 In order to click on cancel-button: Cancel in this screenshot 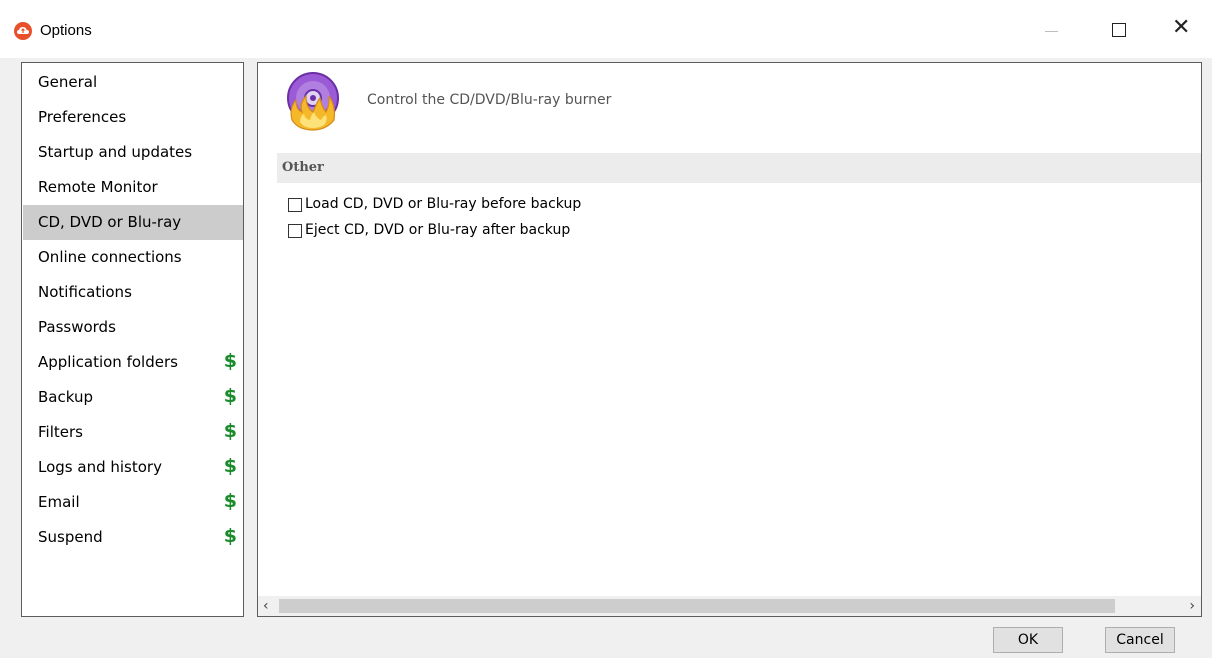, I will do `click(1140, 640)`.